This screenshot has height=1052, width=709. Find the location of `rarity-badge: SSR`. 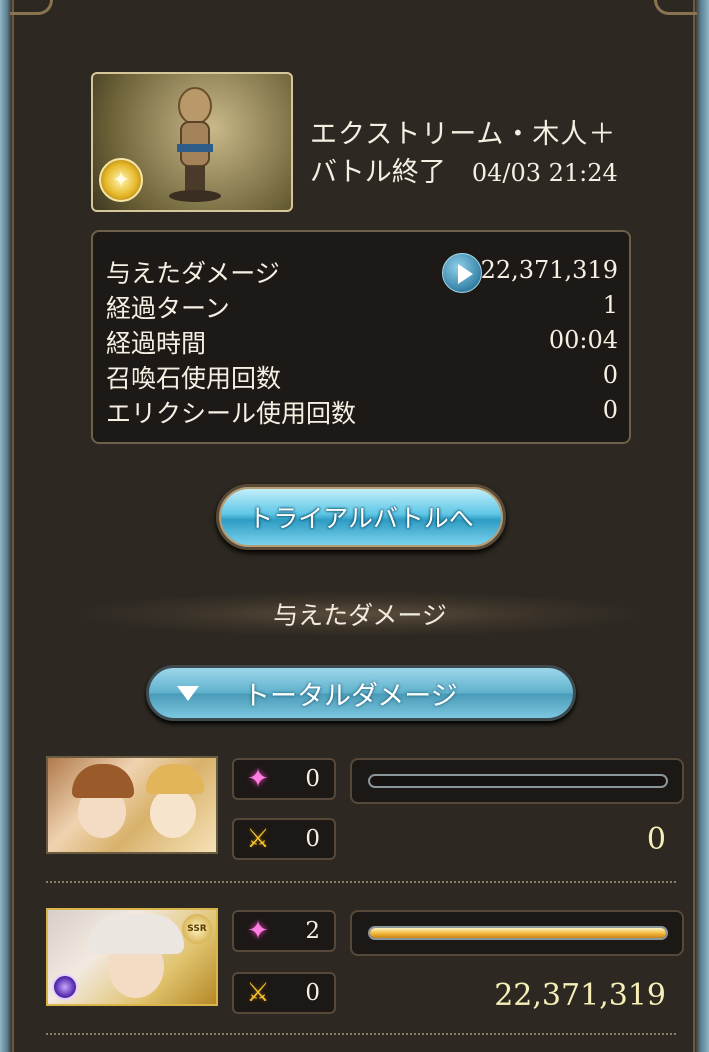

rarity-badge: SSR is located at coordinates (197, 929).